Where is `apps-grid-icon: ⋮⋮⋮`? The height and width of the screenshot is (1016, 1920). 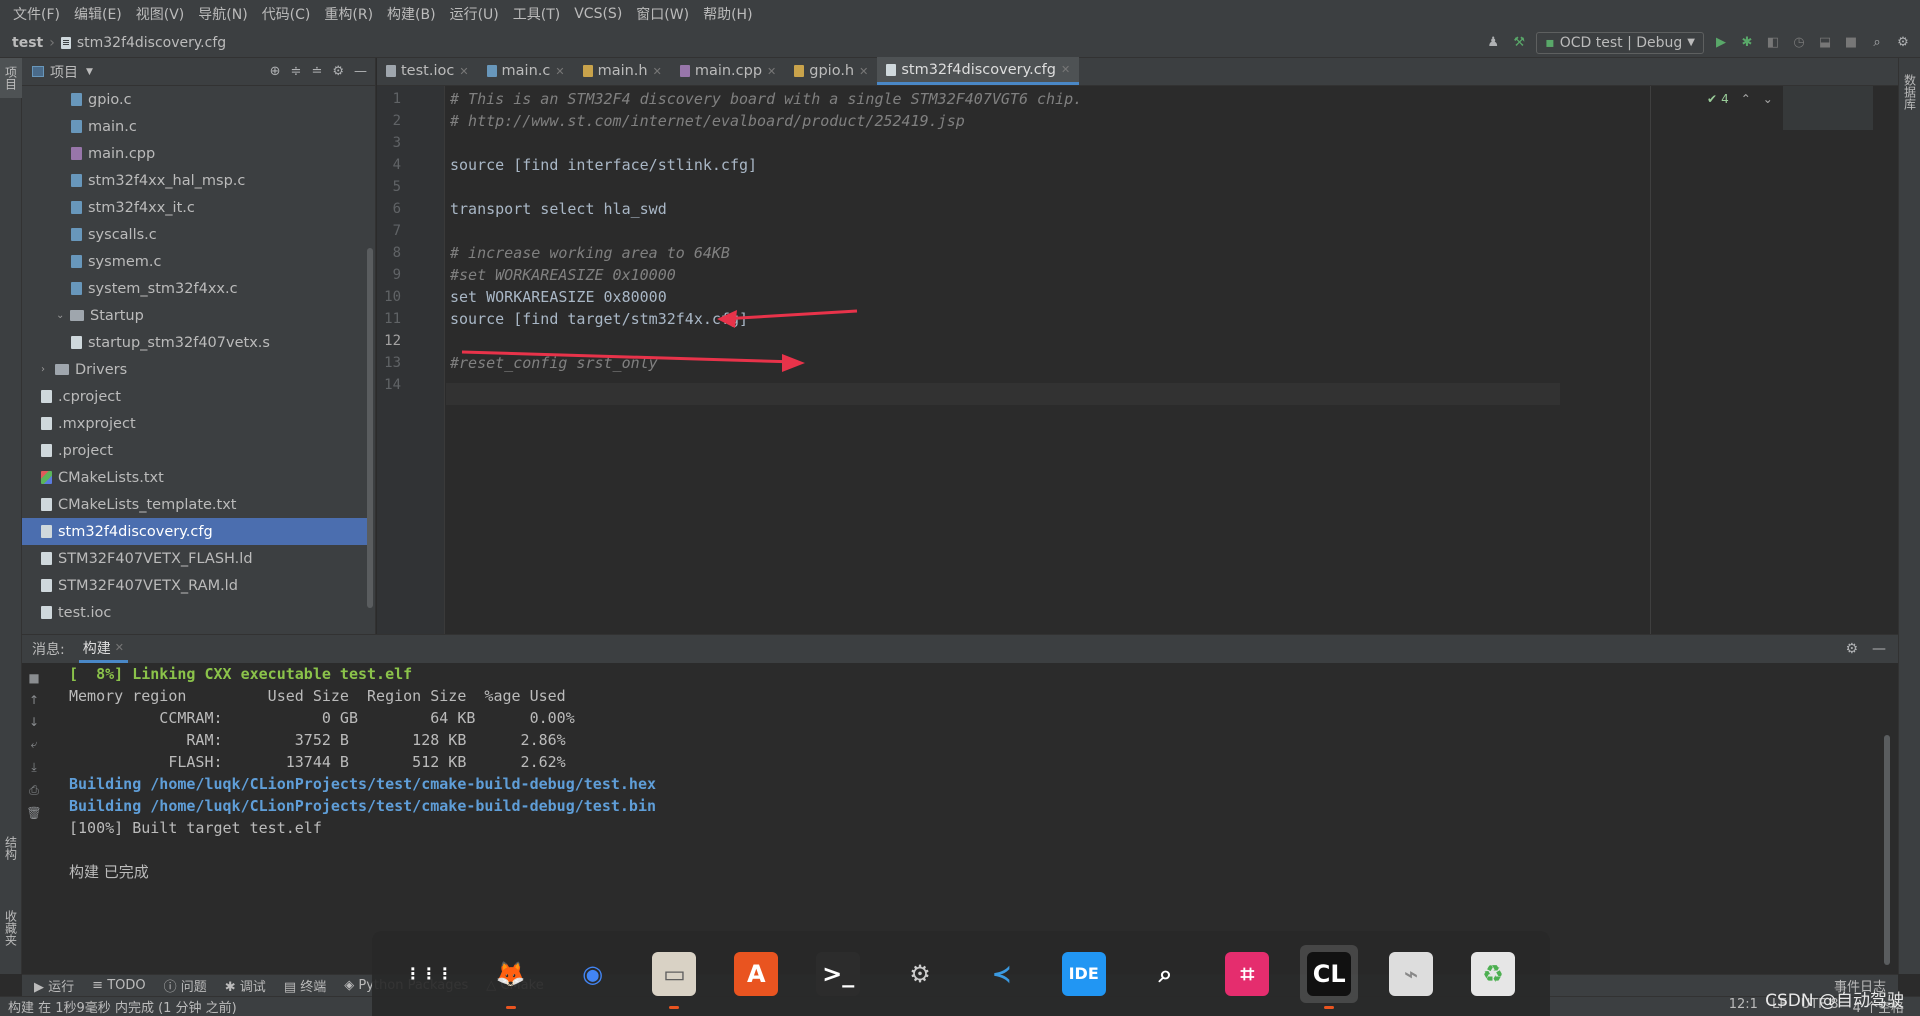
apps-grid-icon: ⋮⋮⋮ is located at coordinates (429, 974).